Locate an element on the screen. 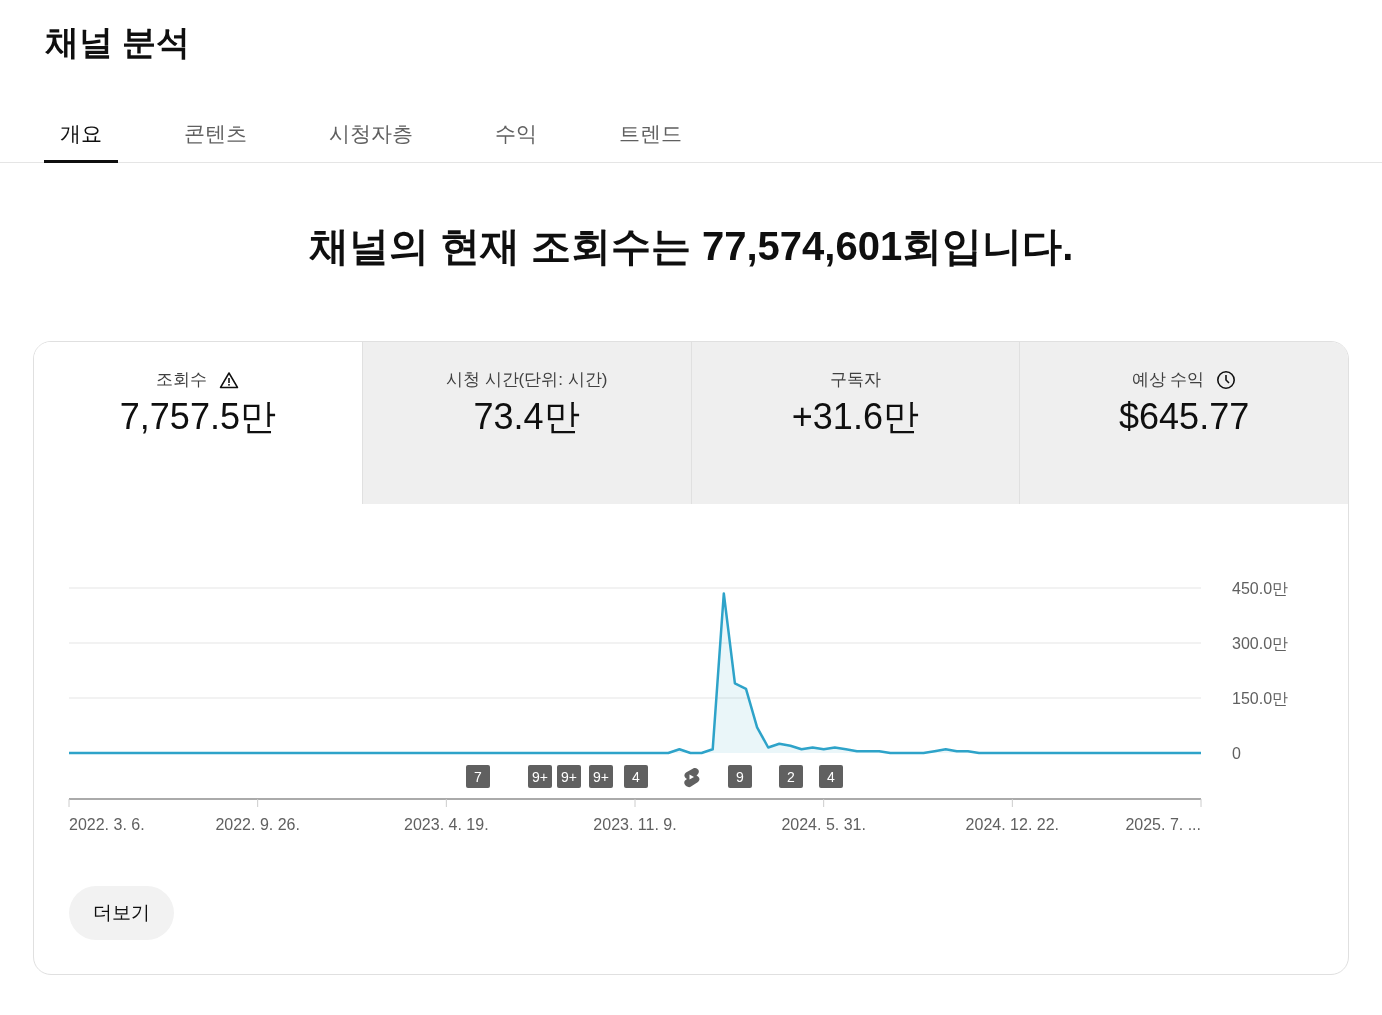 This screenshot has height=1015, width=1382. clock-icon is located at coordinates (1226, 379).